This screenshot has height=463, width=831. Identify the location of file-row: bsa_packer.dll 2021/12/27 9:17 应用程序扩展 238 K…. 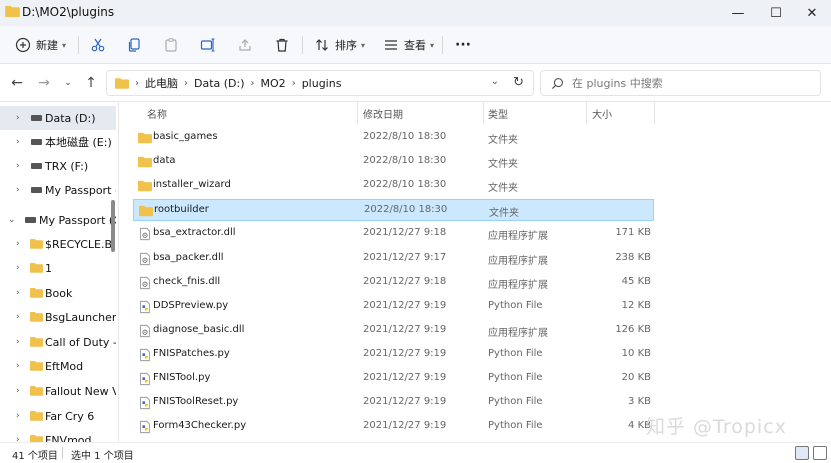
(393, 259).